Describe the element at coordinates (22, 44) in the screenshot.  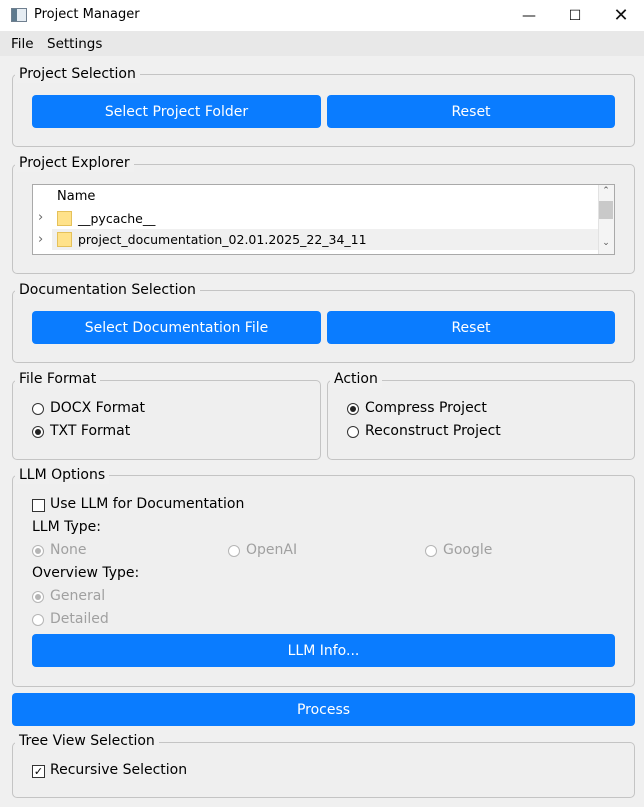
I see `menu-file: File` at that location.